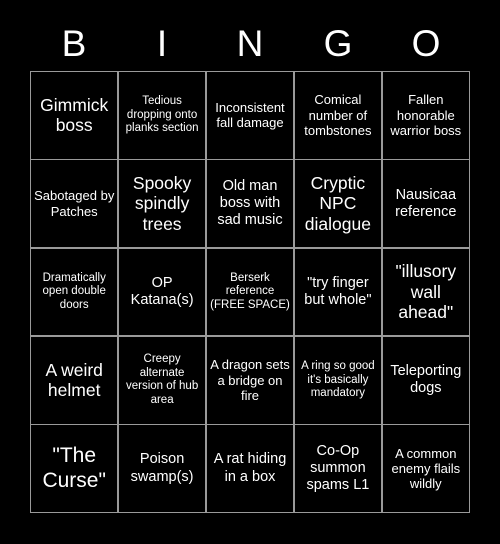 The image size is (500, 544). I want to click on bingo-cell: Creepy alternate version of hub area, so click(162, 380).